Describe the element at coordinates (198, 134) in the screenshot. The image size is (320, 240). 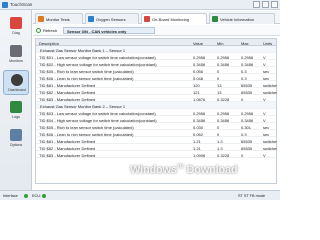
I see `cell-value: 0.052` at that location.